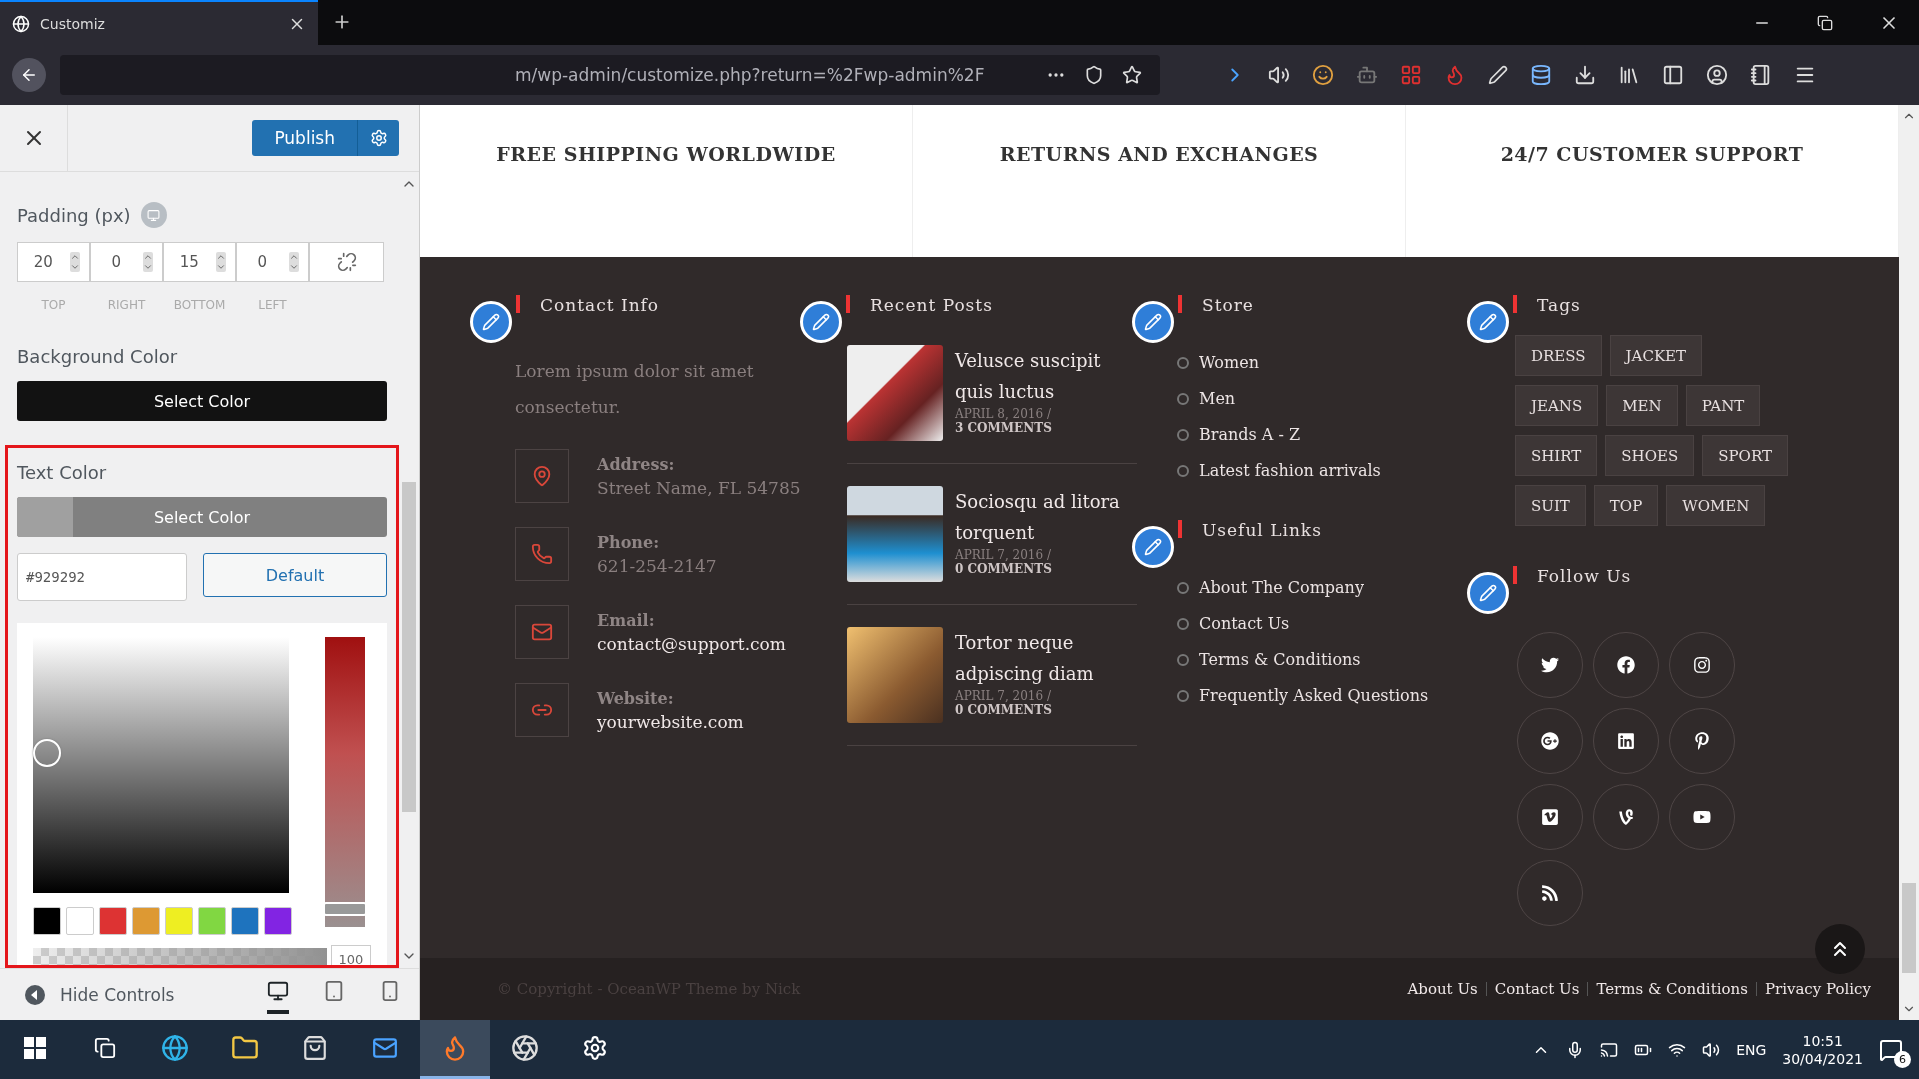 The image size is (1919, 1079). I want to click on footer-link: Latest fashion arrivals, so click(1290, 470).